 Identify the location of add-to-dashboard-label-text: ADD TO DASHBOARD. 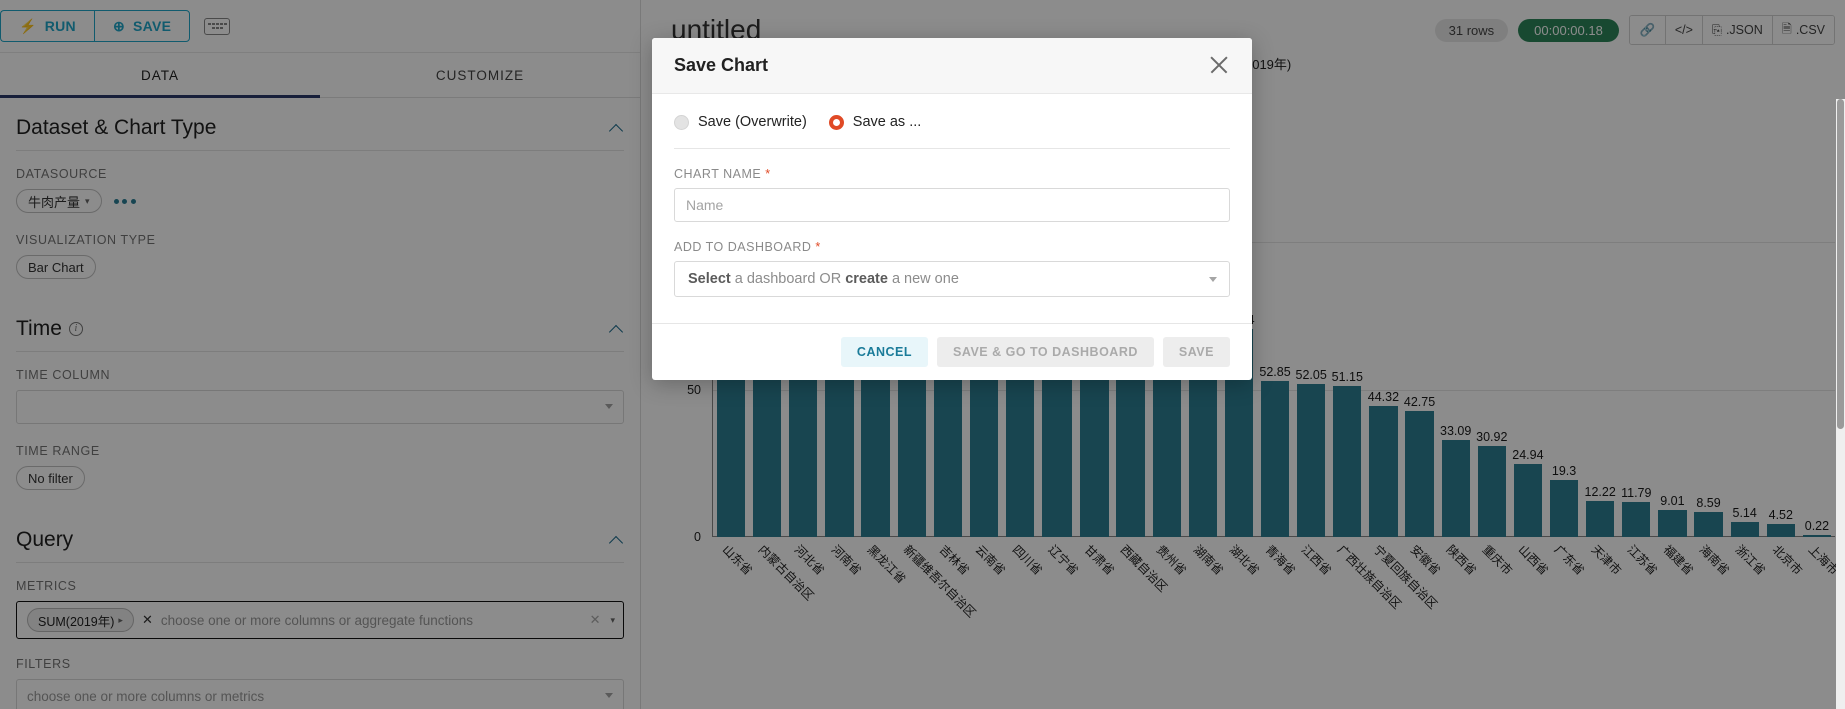
(743, 247).